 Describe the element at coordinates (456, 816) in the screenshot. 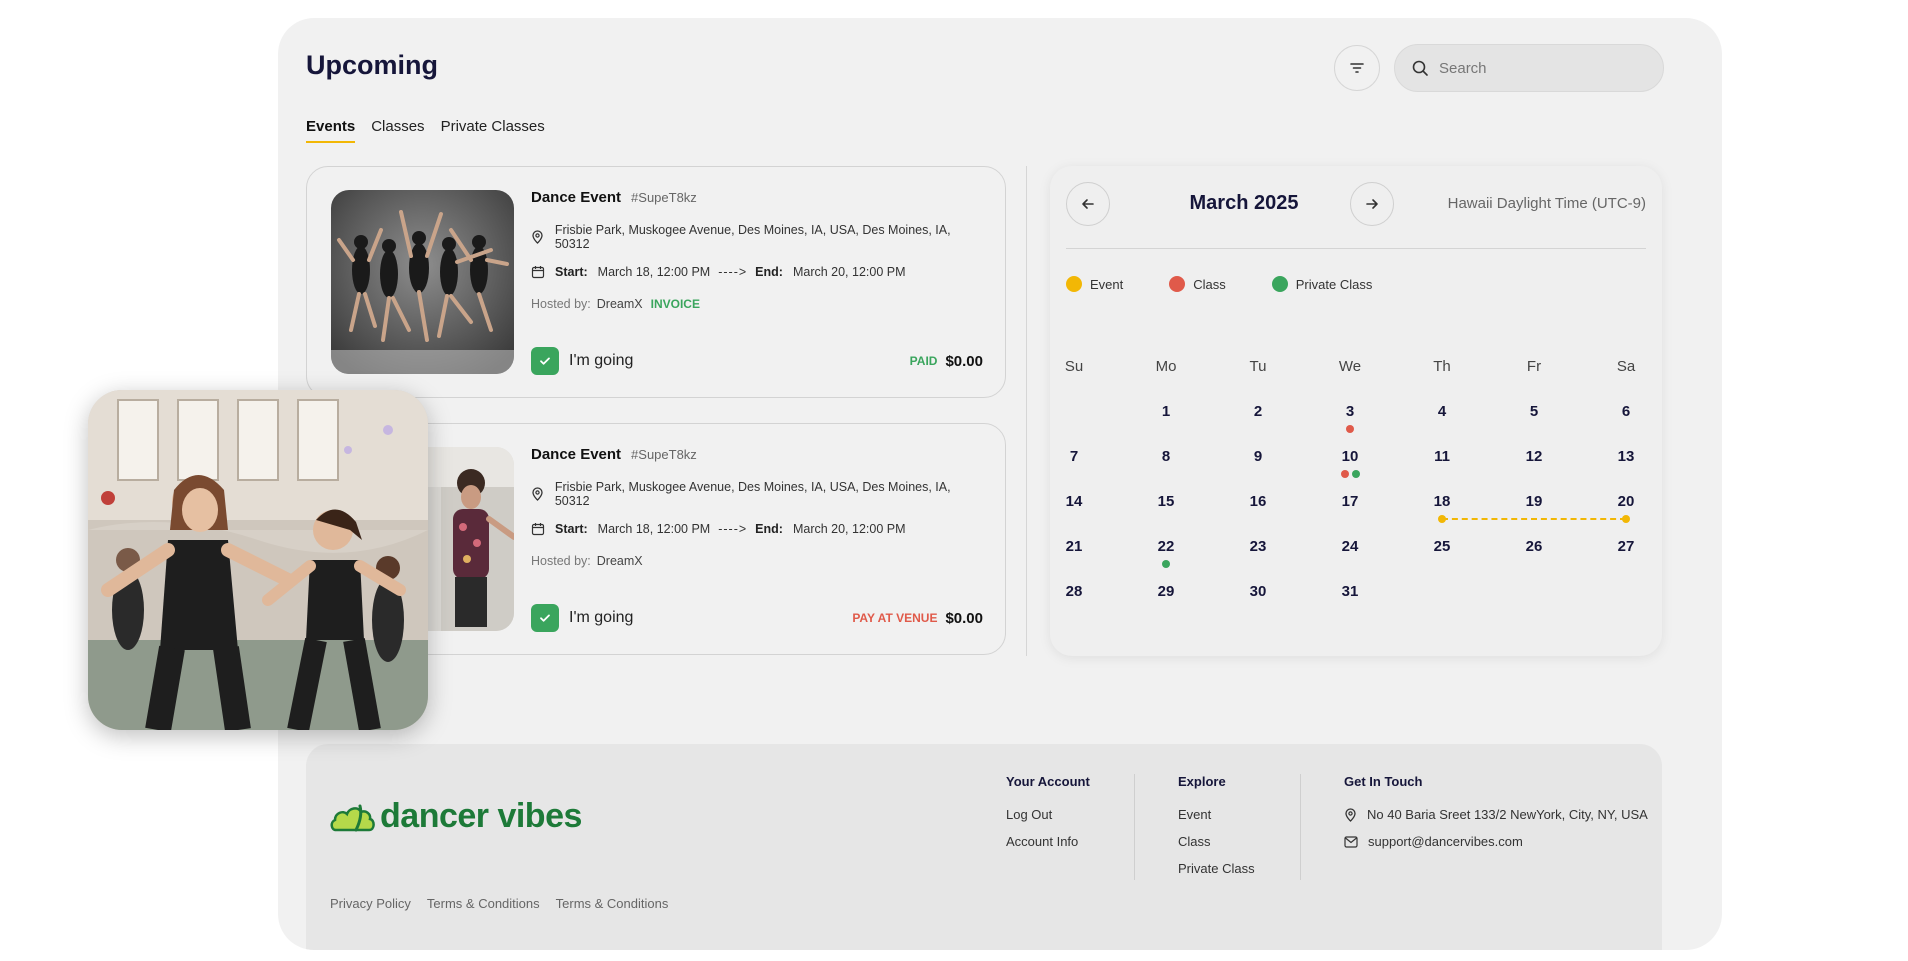

I see `brand-logo: dancer vibes` at that location.